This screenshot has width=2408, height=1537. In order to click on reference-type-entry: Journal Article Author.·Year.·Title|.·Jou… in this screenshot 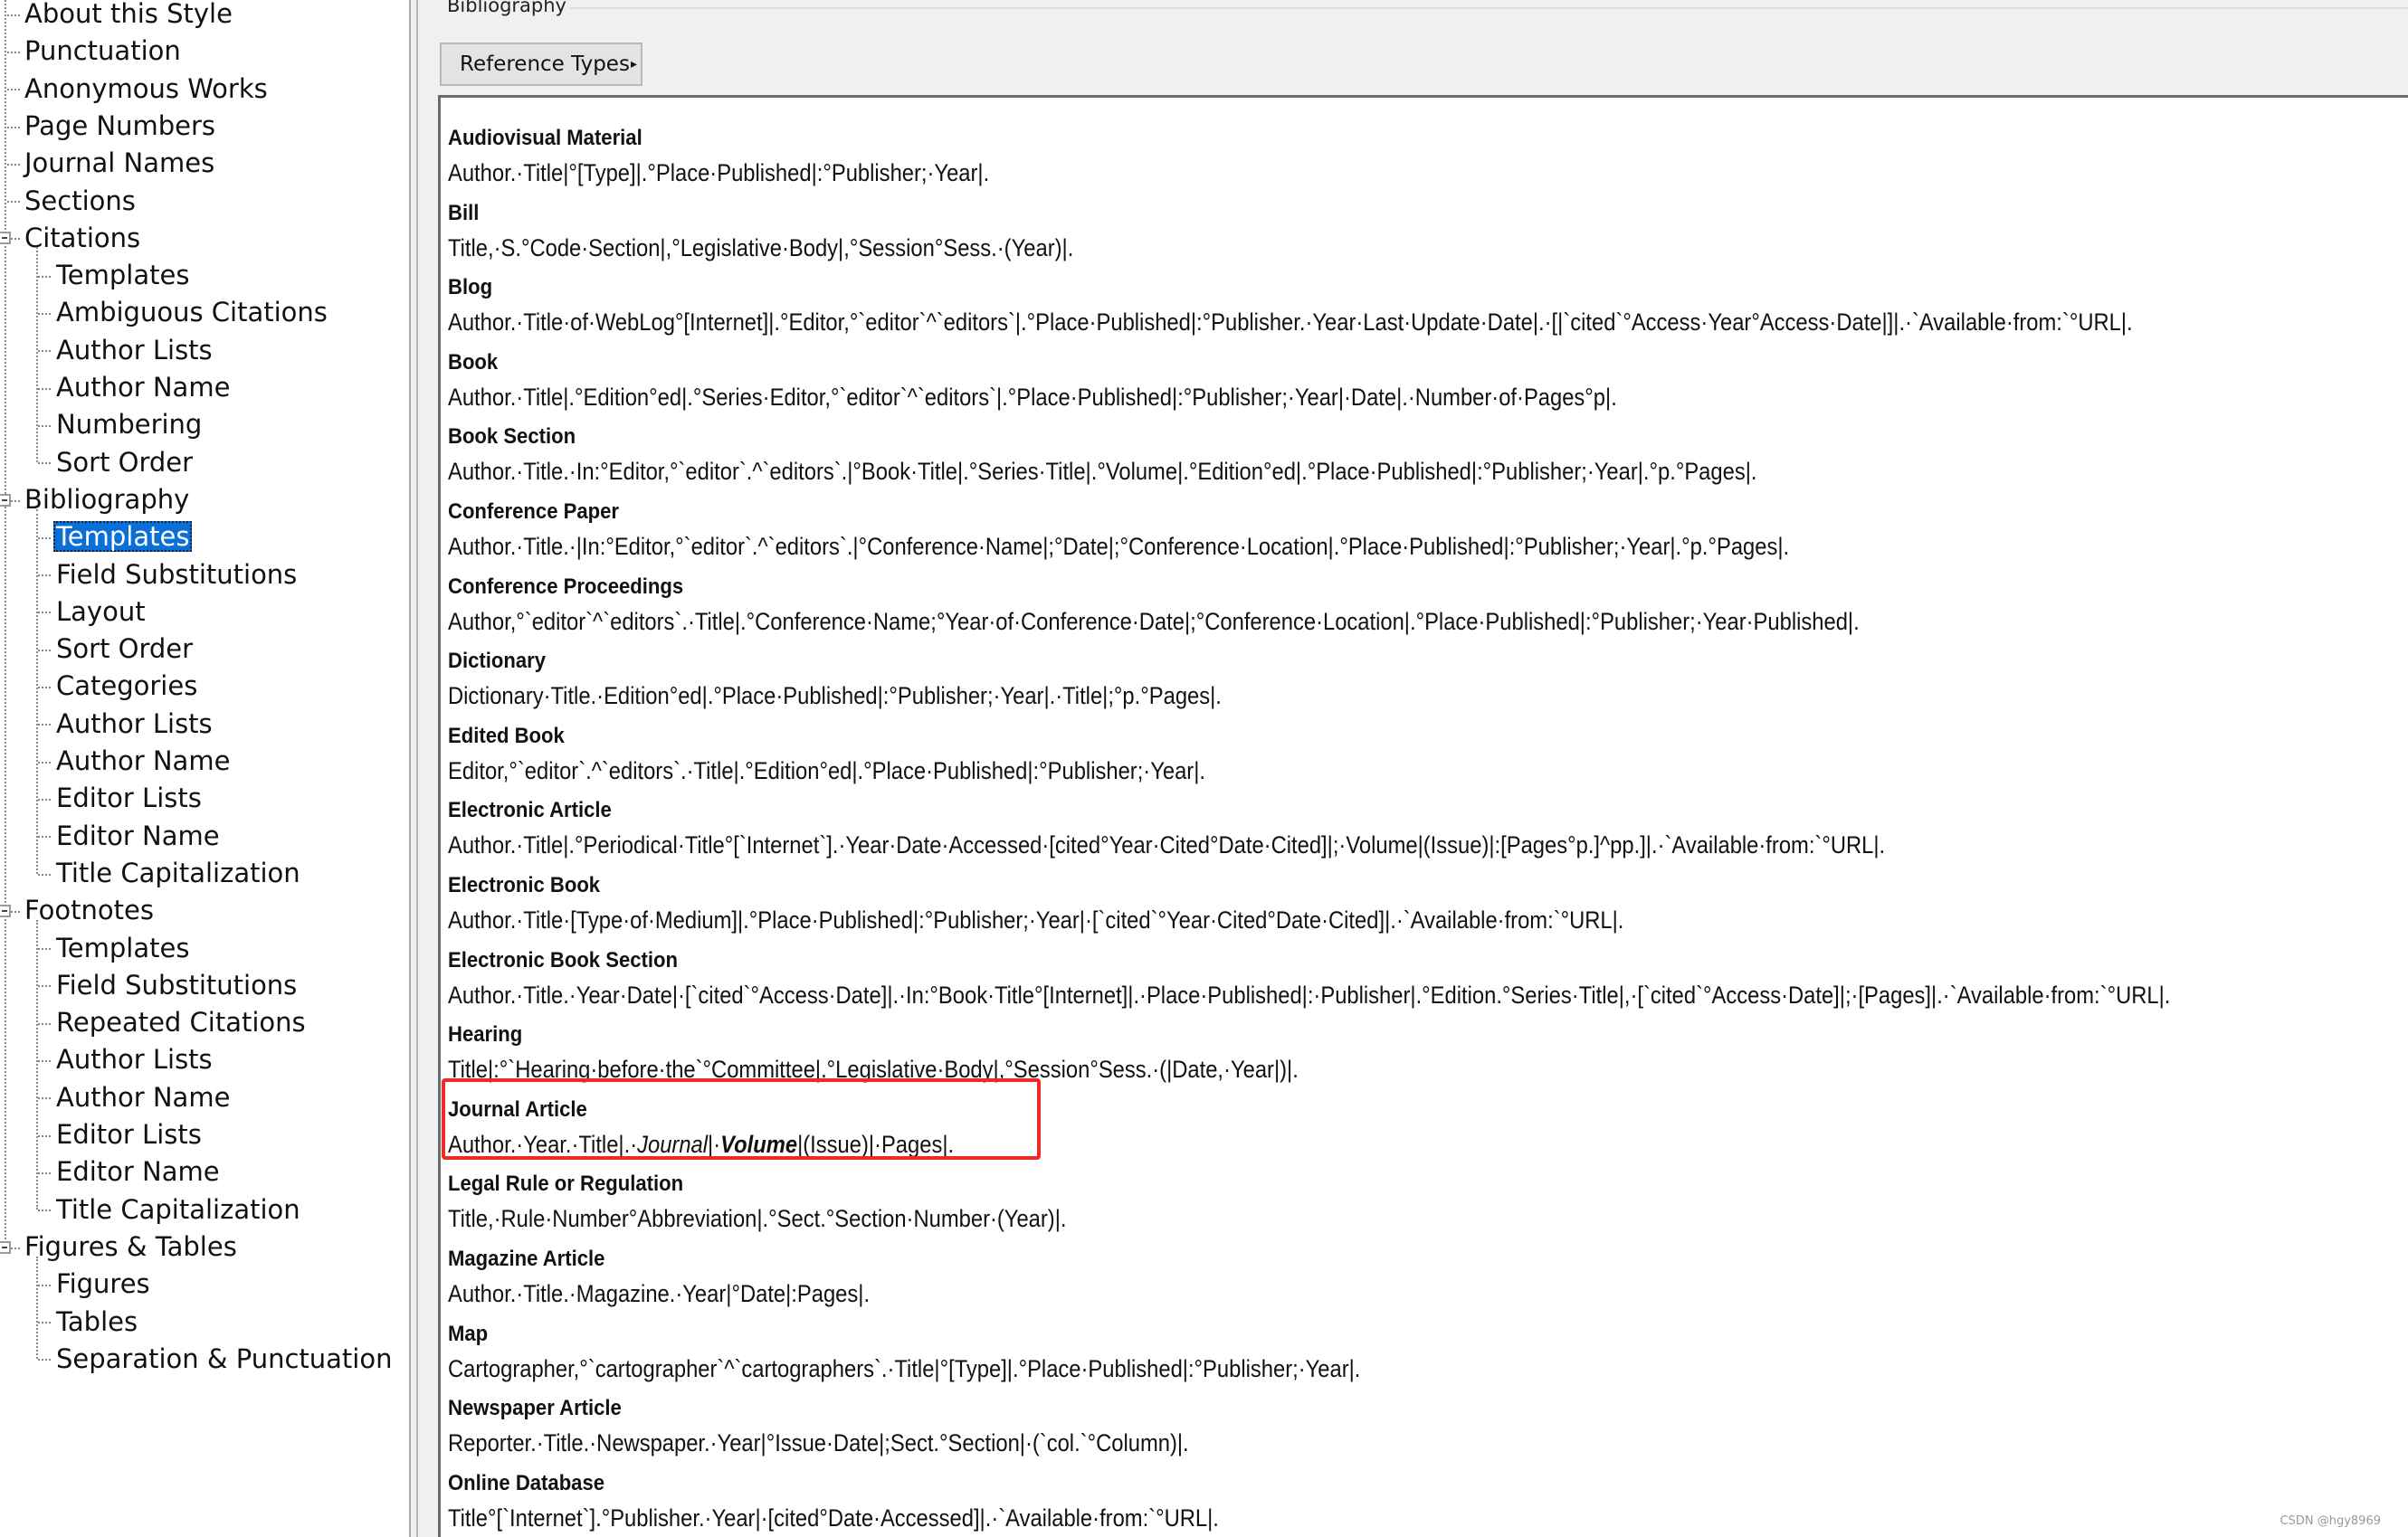, I will do `click(735, 1128)`.